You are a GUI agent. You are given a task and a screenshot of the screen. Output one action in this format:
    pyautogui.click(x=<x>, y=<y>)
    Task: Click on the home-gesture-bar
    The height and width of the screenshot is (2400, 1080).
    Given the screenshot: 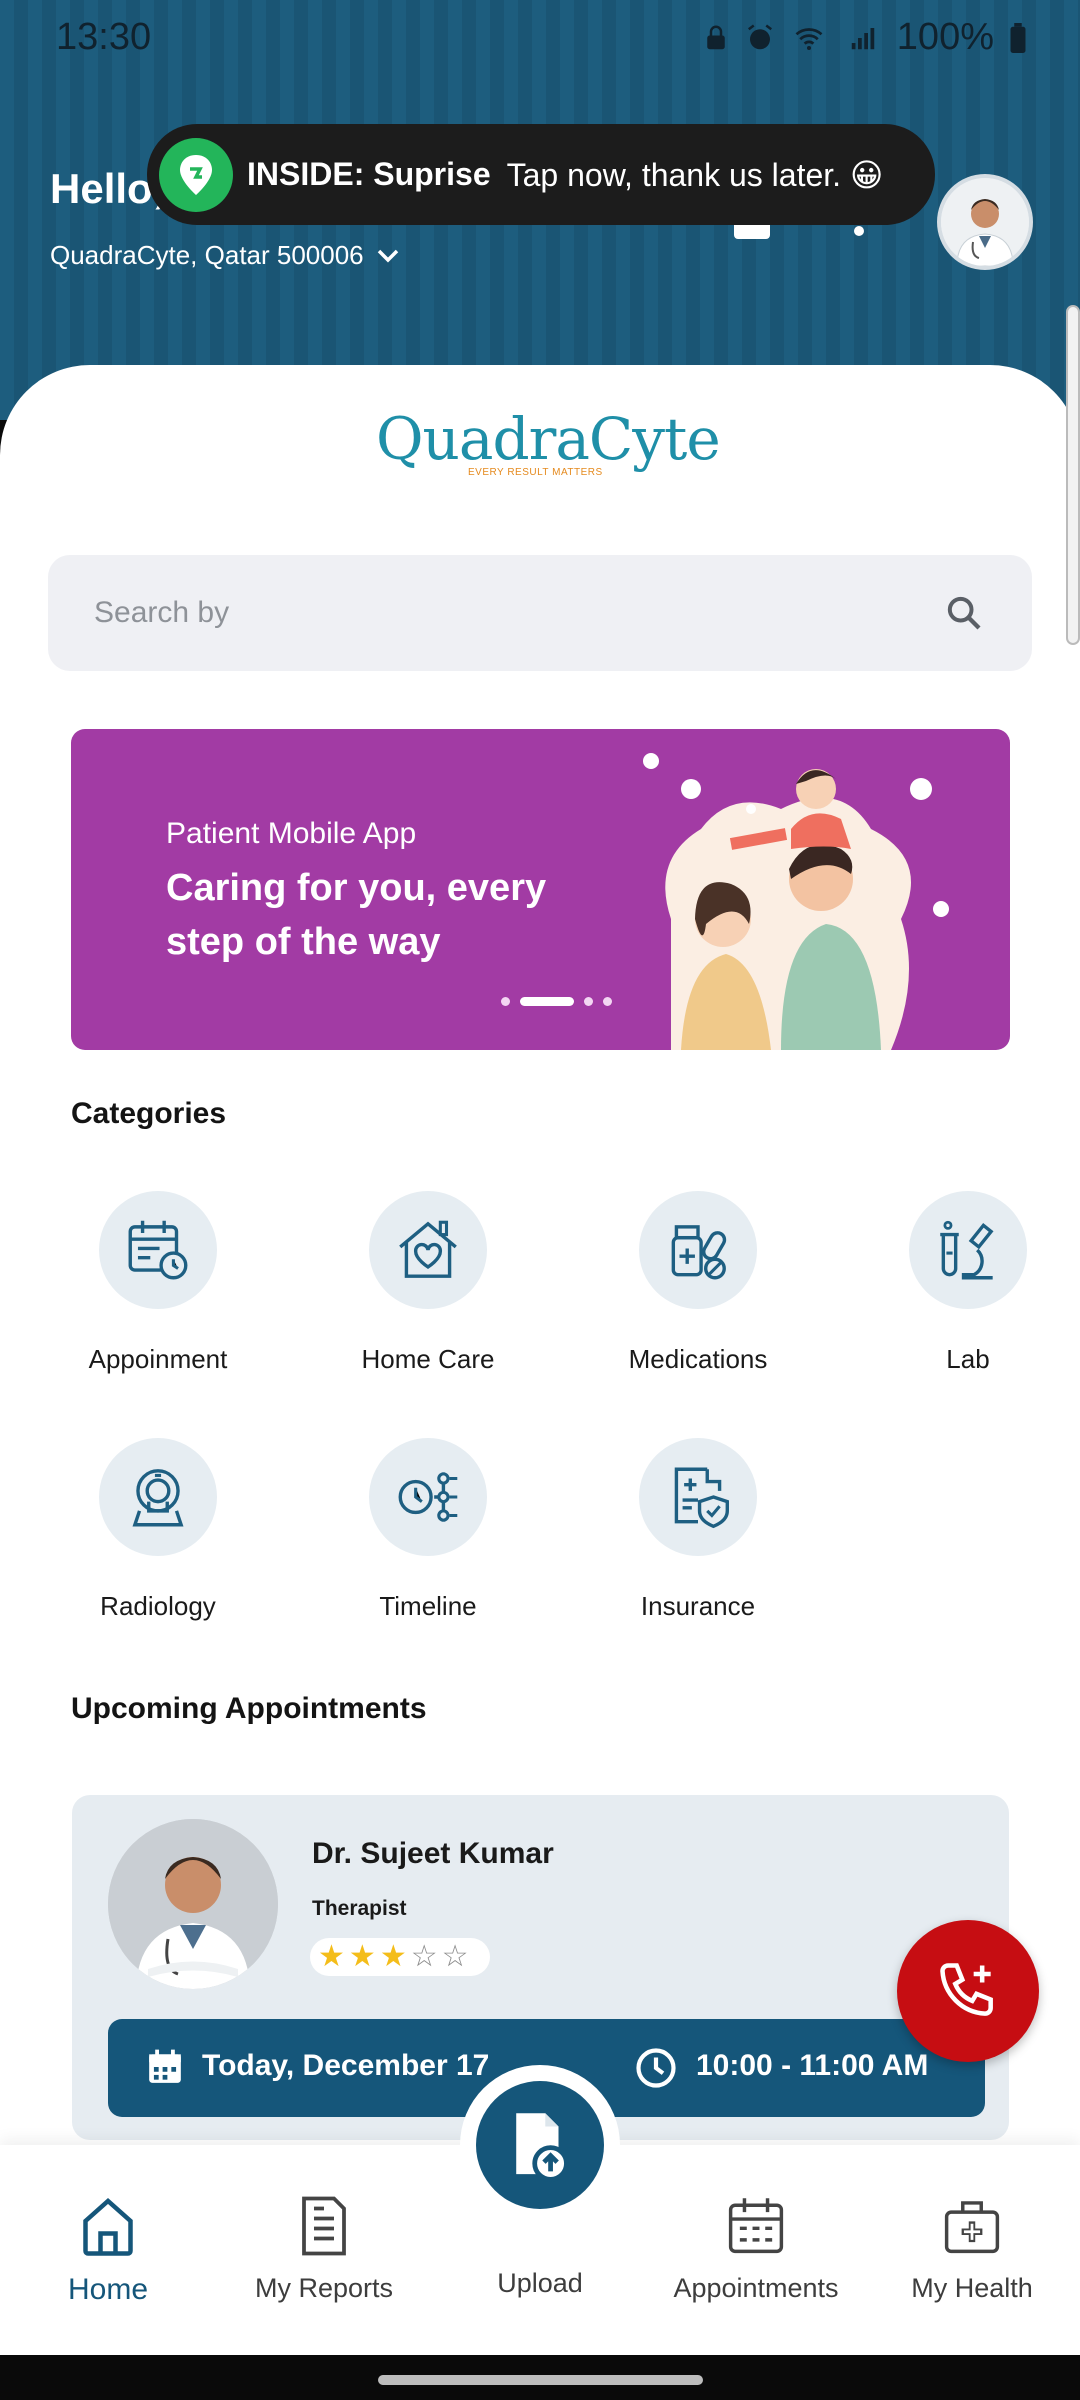 What is the action you would take?
    pyautogui.click(x=540, y=2380)
    